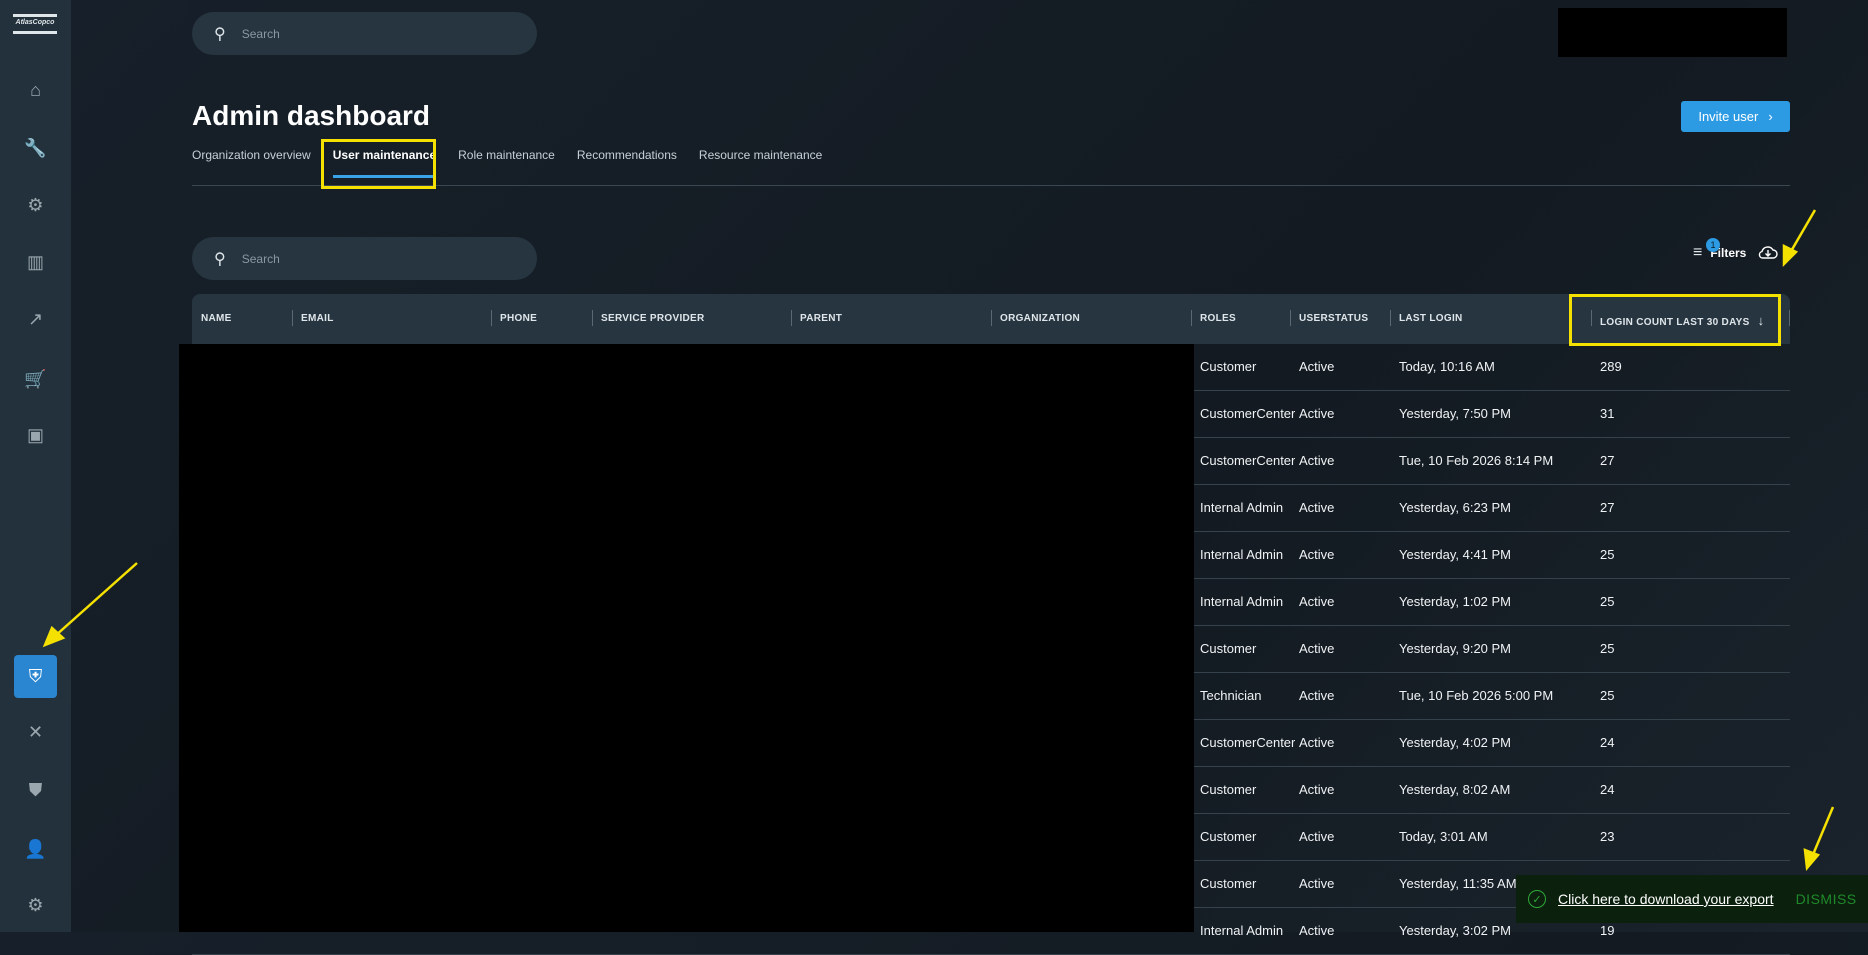 This screenshot has width=1868, height=955. Describe the element at coordinates (1666, 899) in the screenshot. I see `download-export-link: Click here to download your export` at that location.